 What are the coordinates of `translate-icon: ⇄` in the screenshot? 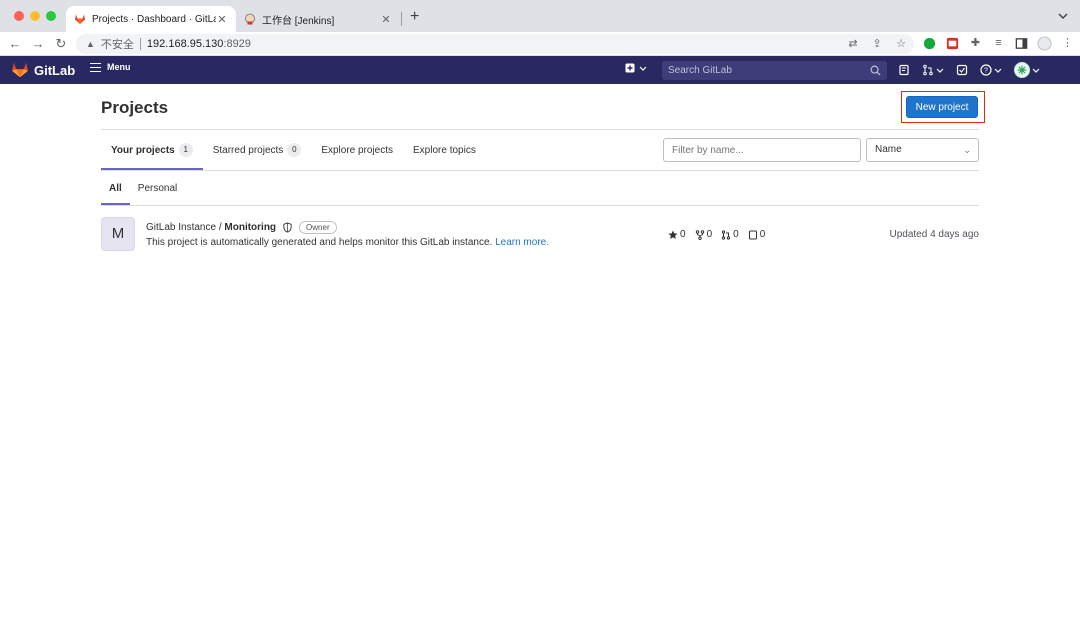 It's located at (853, 44).